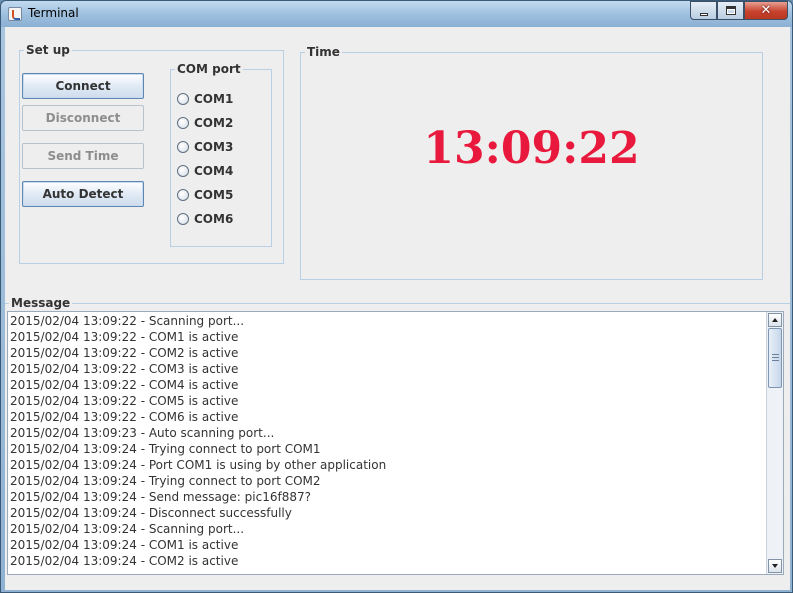 This screenshot has width=793, height=593. Describe the element at coordinates (531, 148) in the screenshot. I see `clock-display: 13:09:22` at that location.